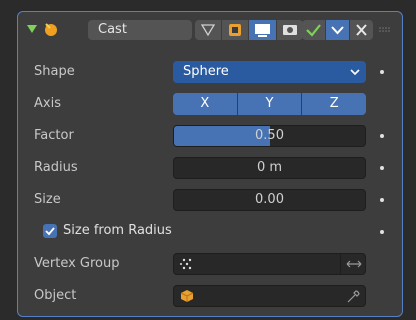 The width and height of the screenshot is (416, 320). I want to click on axis-label: Axis, so click(47, 103).